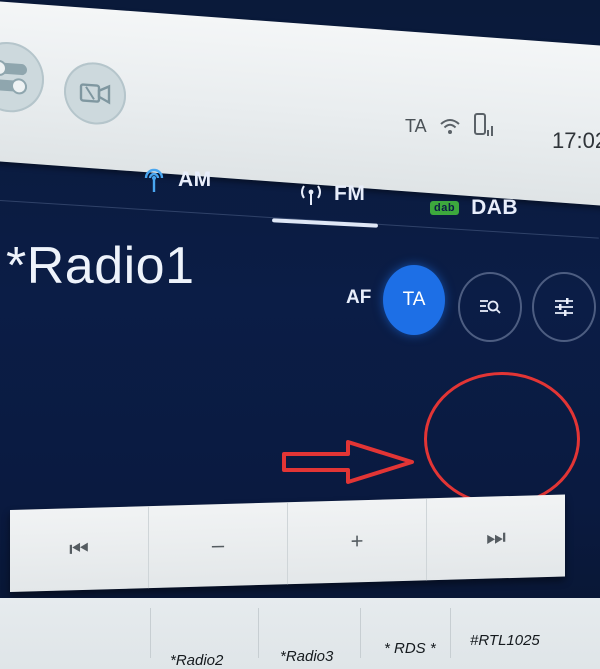 The height and width of the screenshot is (669, 600). What do you see at coordinates (154, 180) in the screenshot?
I see `antenna-icon` at bounding box center [154, 180].